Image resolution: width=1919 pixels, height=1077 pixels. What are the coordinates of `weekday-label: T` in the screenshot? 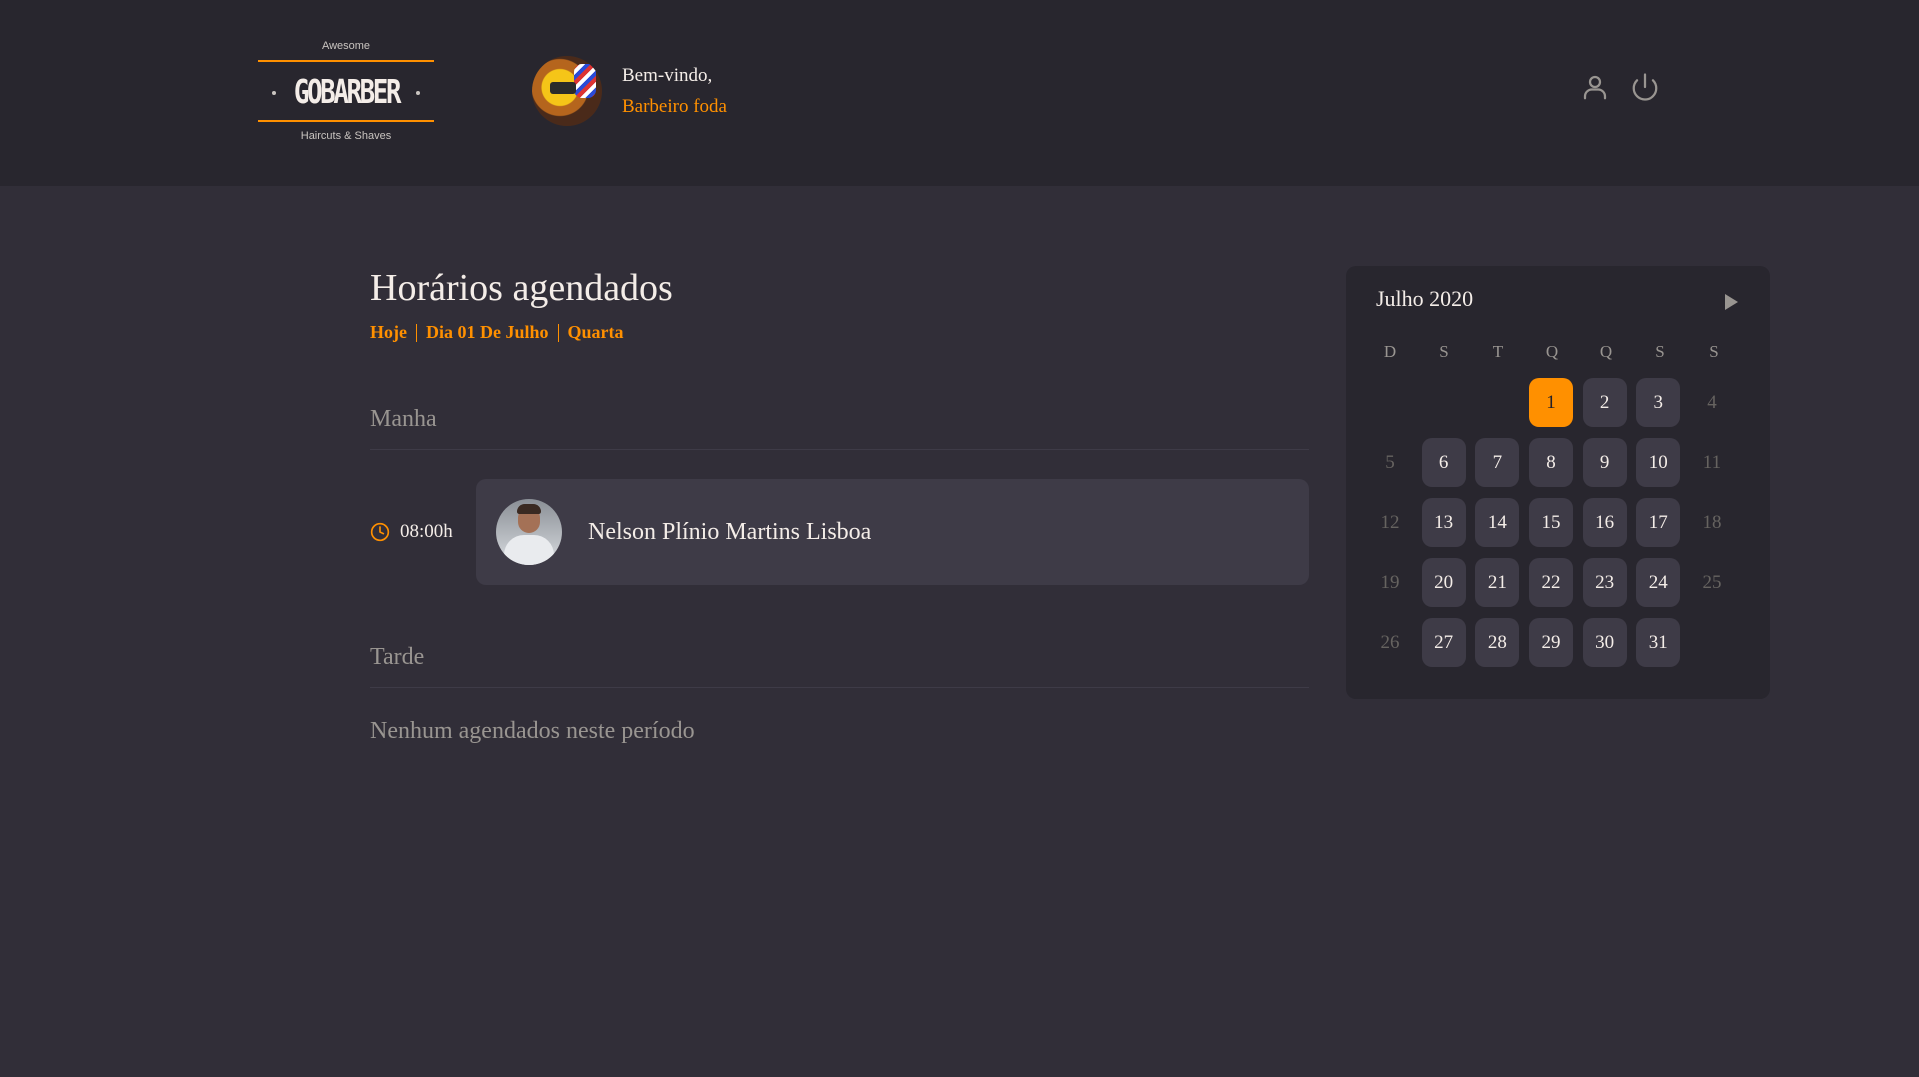 It's located at (1498, 351).